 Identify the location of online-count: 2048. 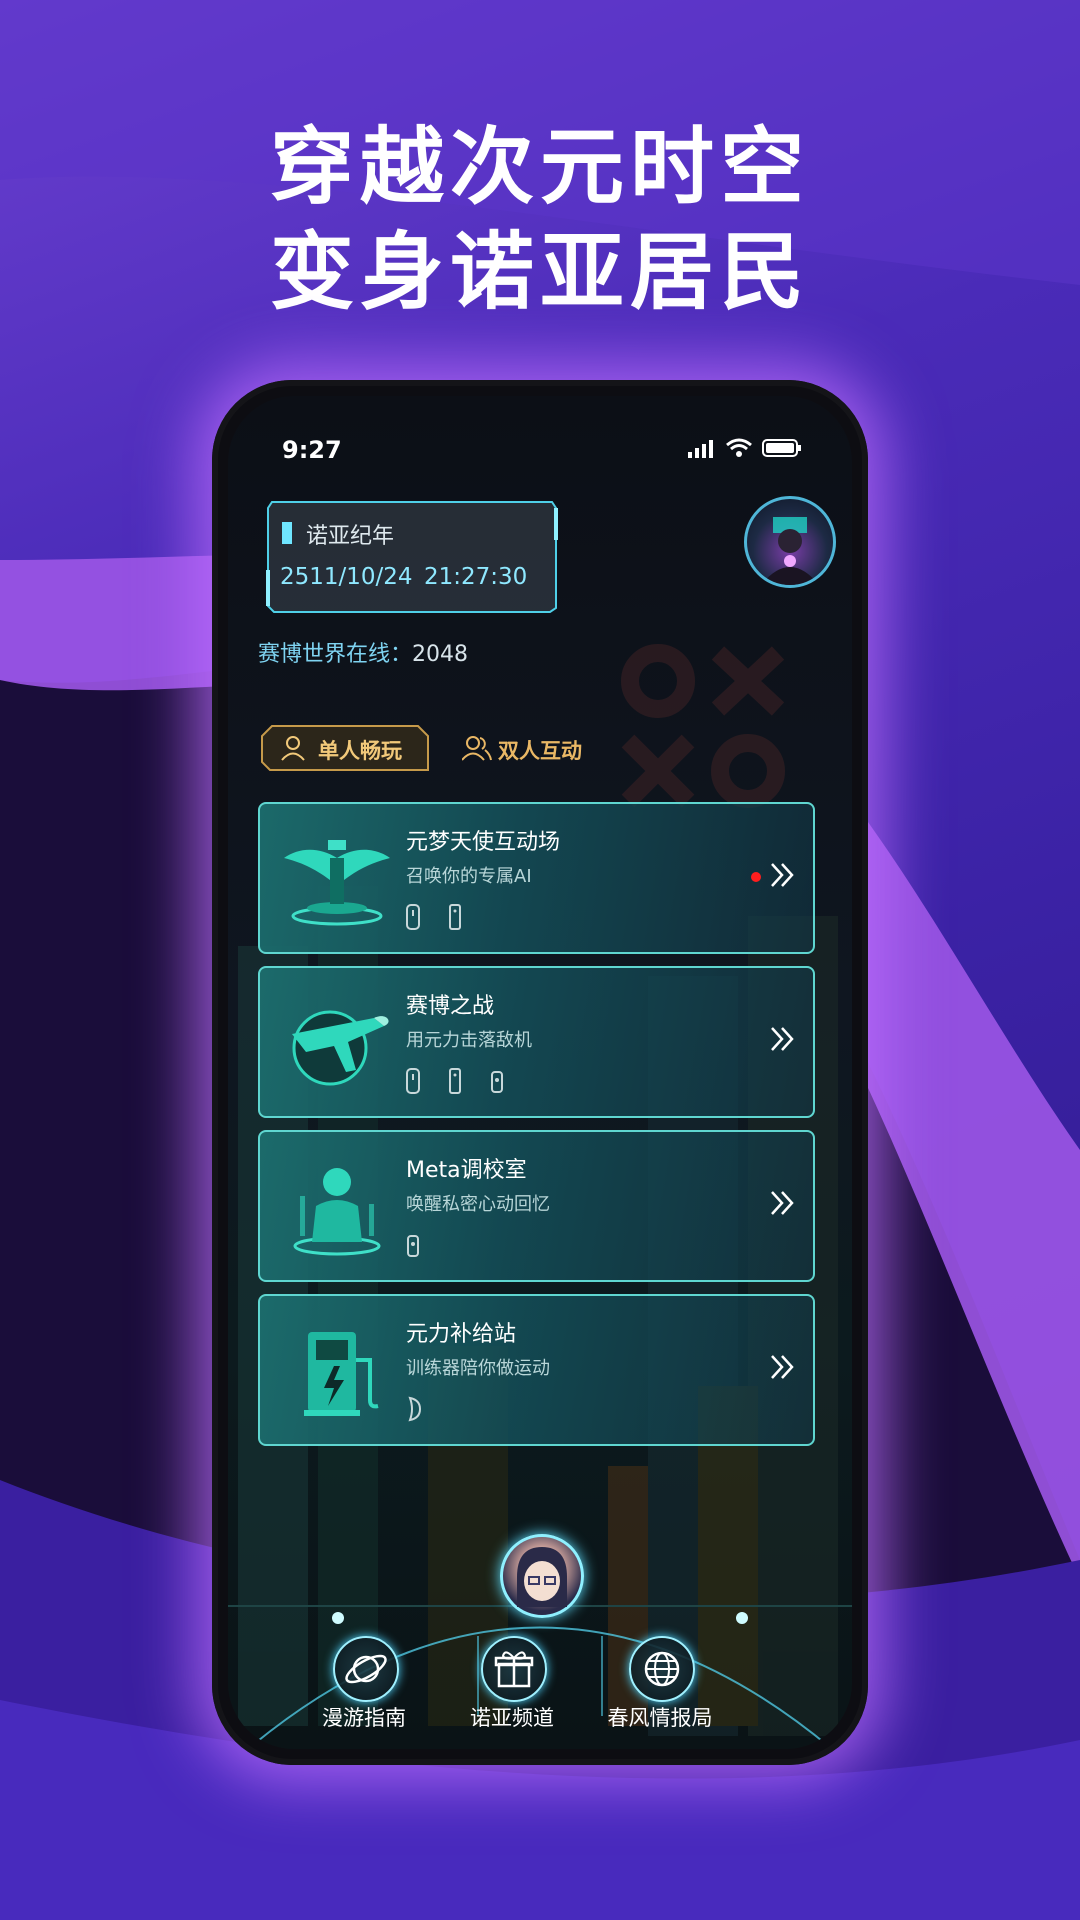
(440, 654).